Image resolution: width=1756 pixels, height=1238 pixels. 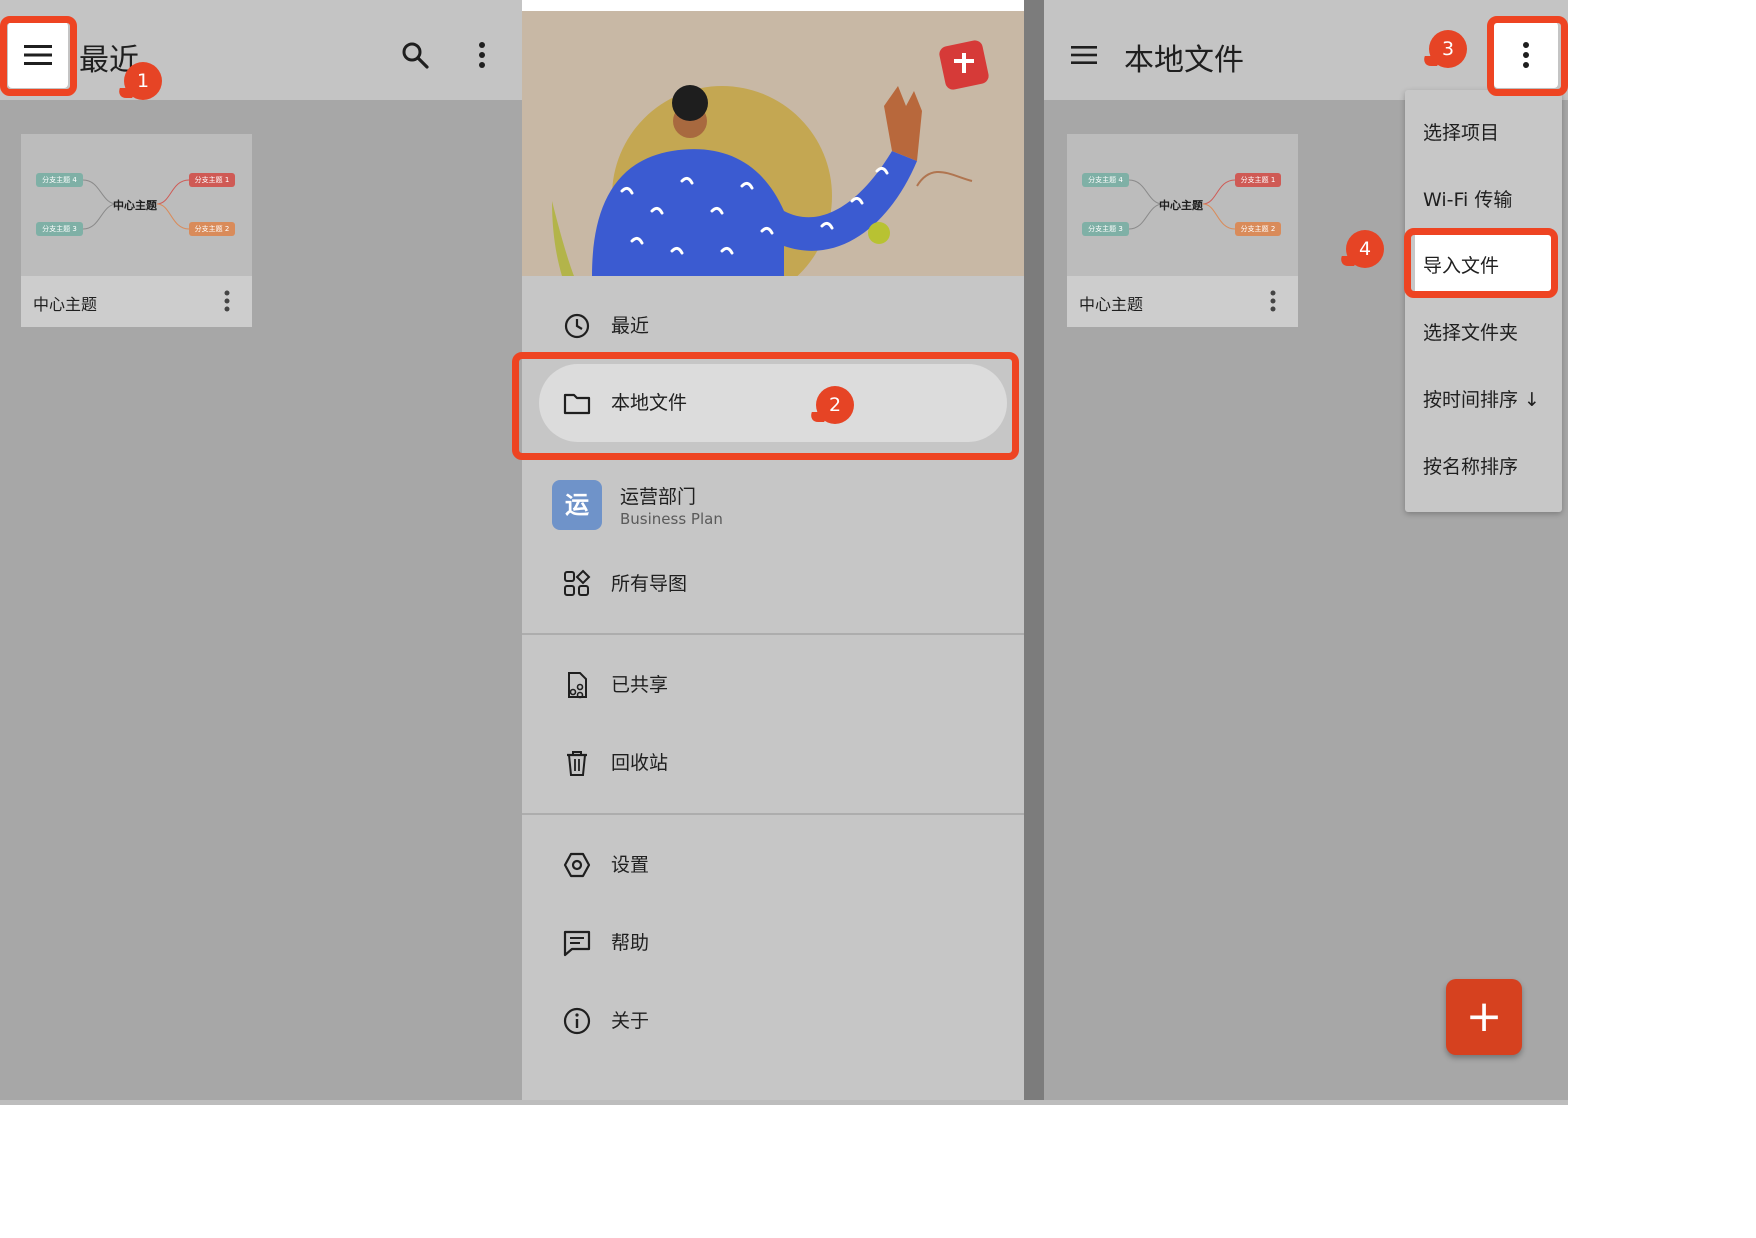 I want to click on more-options-button, so click(x=482, y=55).